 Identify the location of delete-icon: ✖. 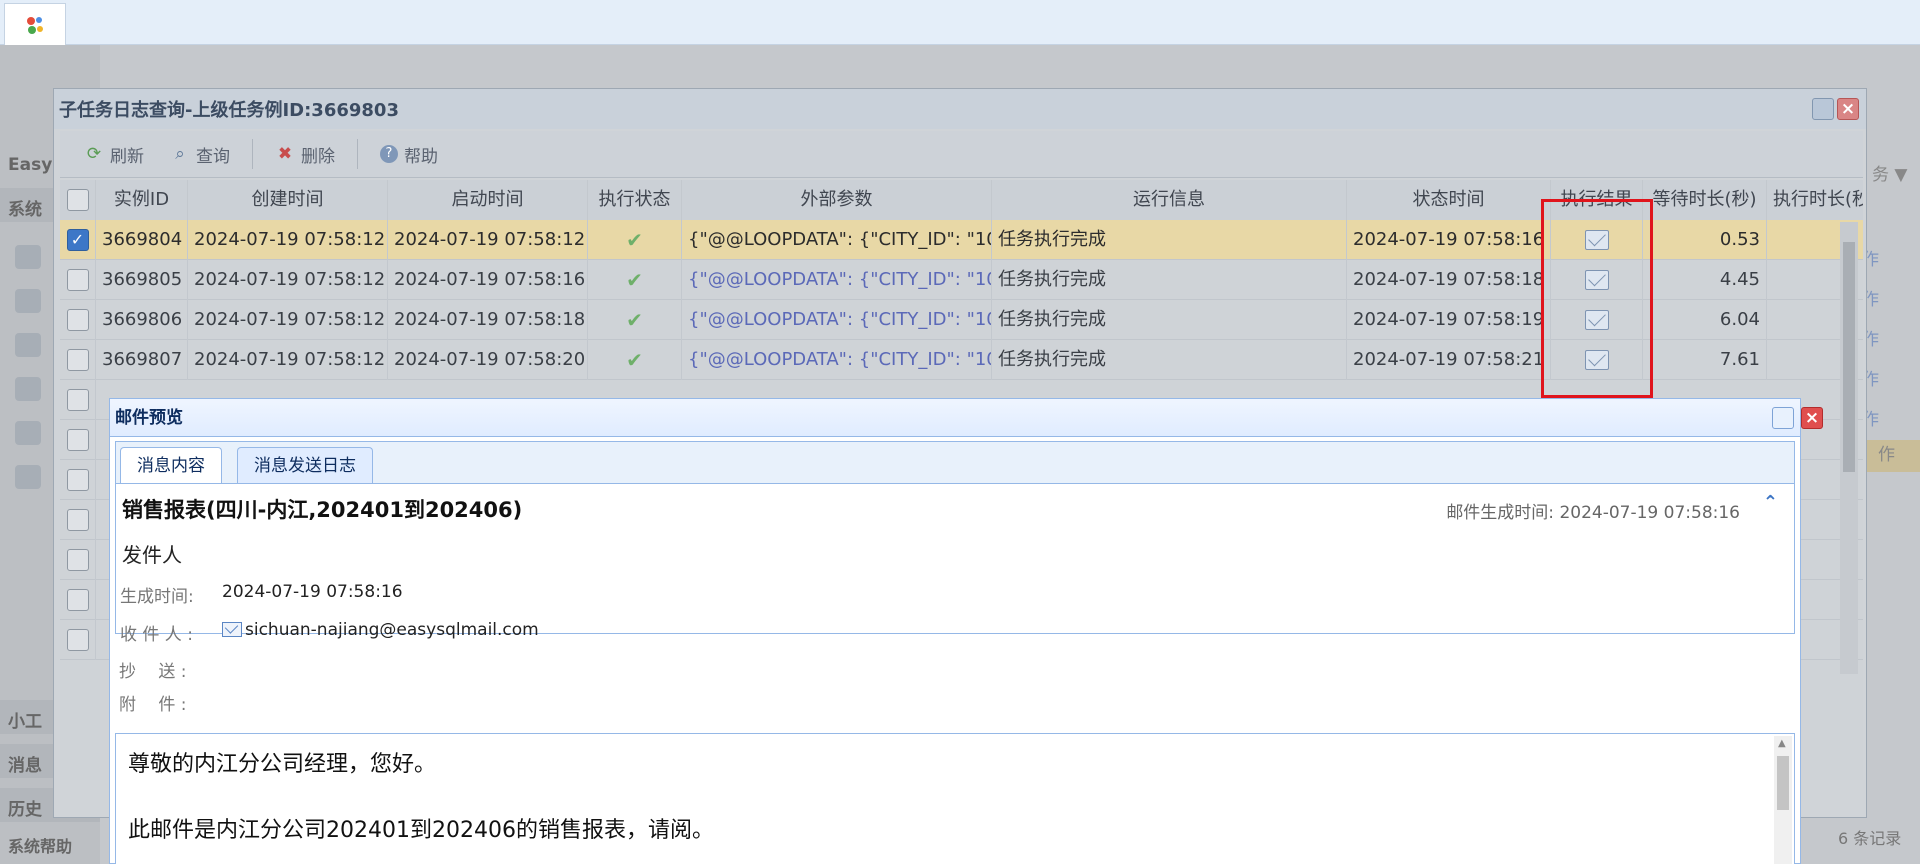
(285, 154).